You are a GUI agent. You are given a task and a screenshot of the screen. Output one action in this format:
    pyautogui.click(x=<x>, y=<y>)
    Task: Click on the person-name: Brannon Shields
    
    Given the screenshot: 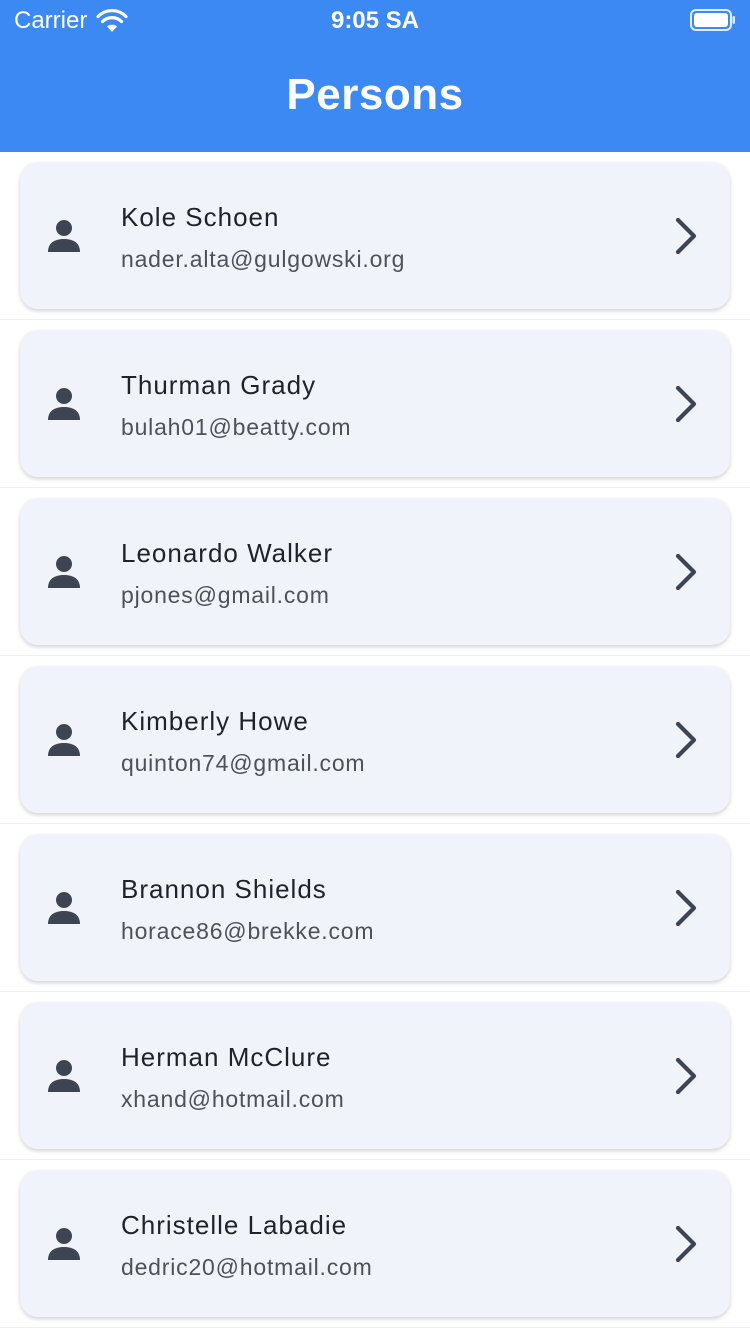 What is the action you would take?
    pyautogui.click(x=224, y=889)
    